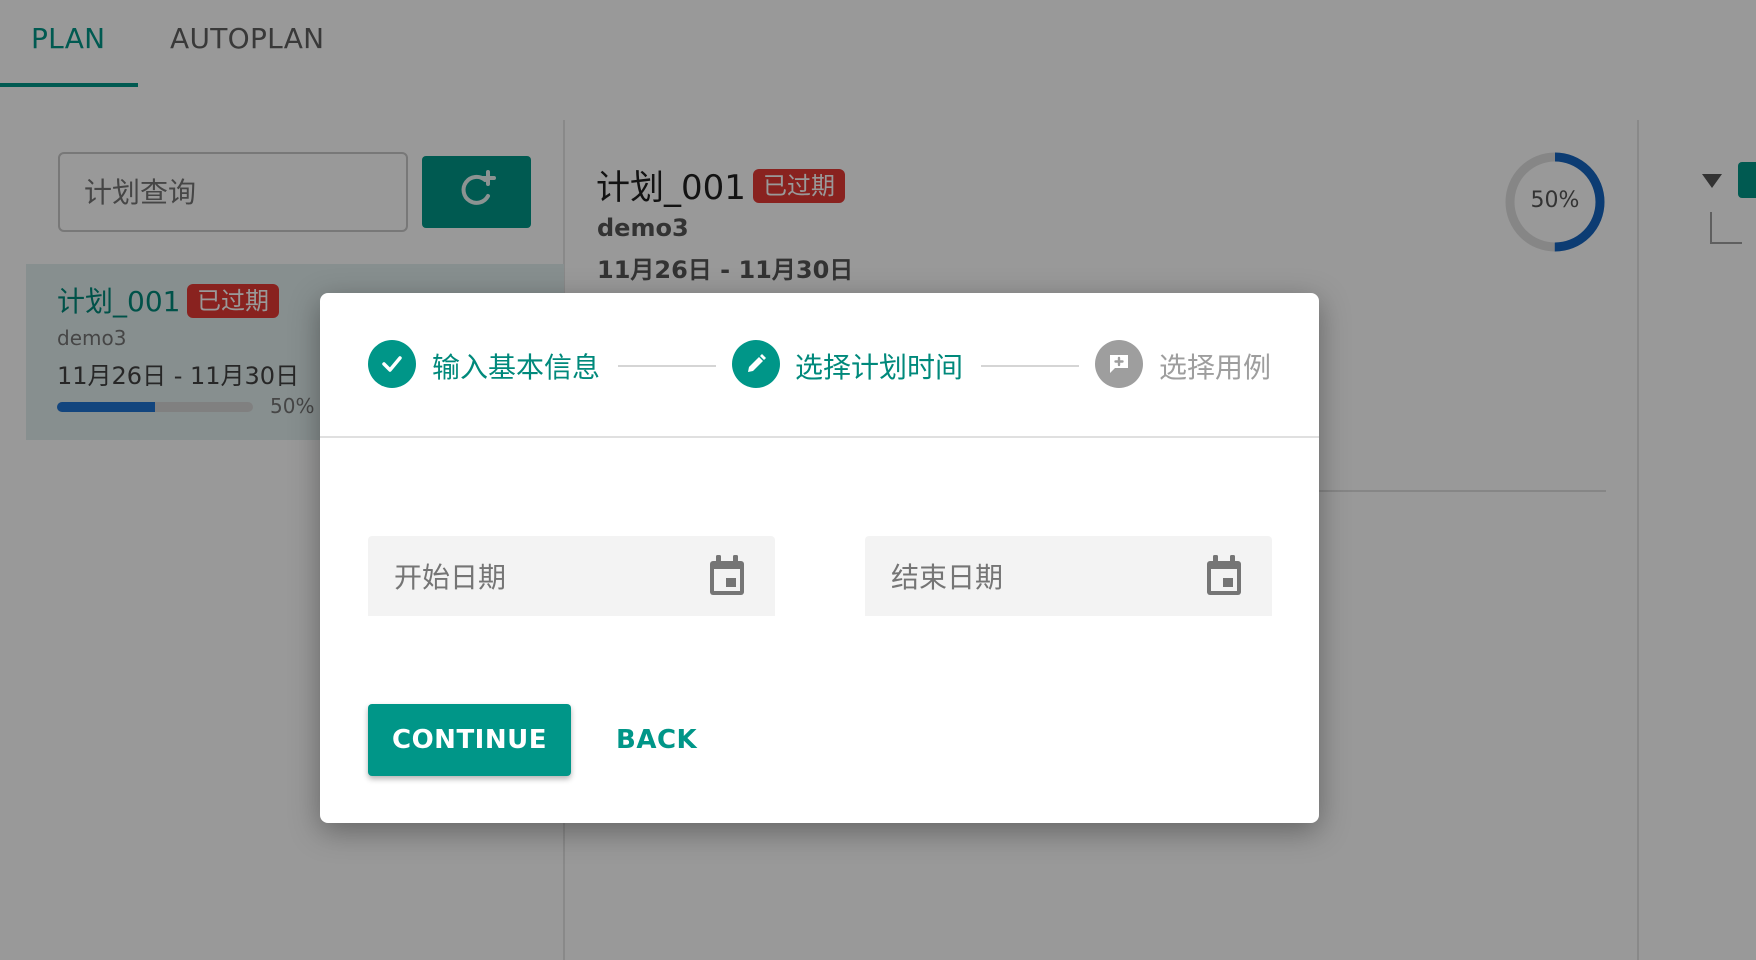  I want to click on start-date-input, so click(544, 577).